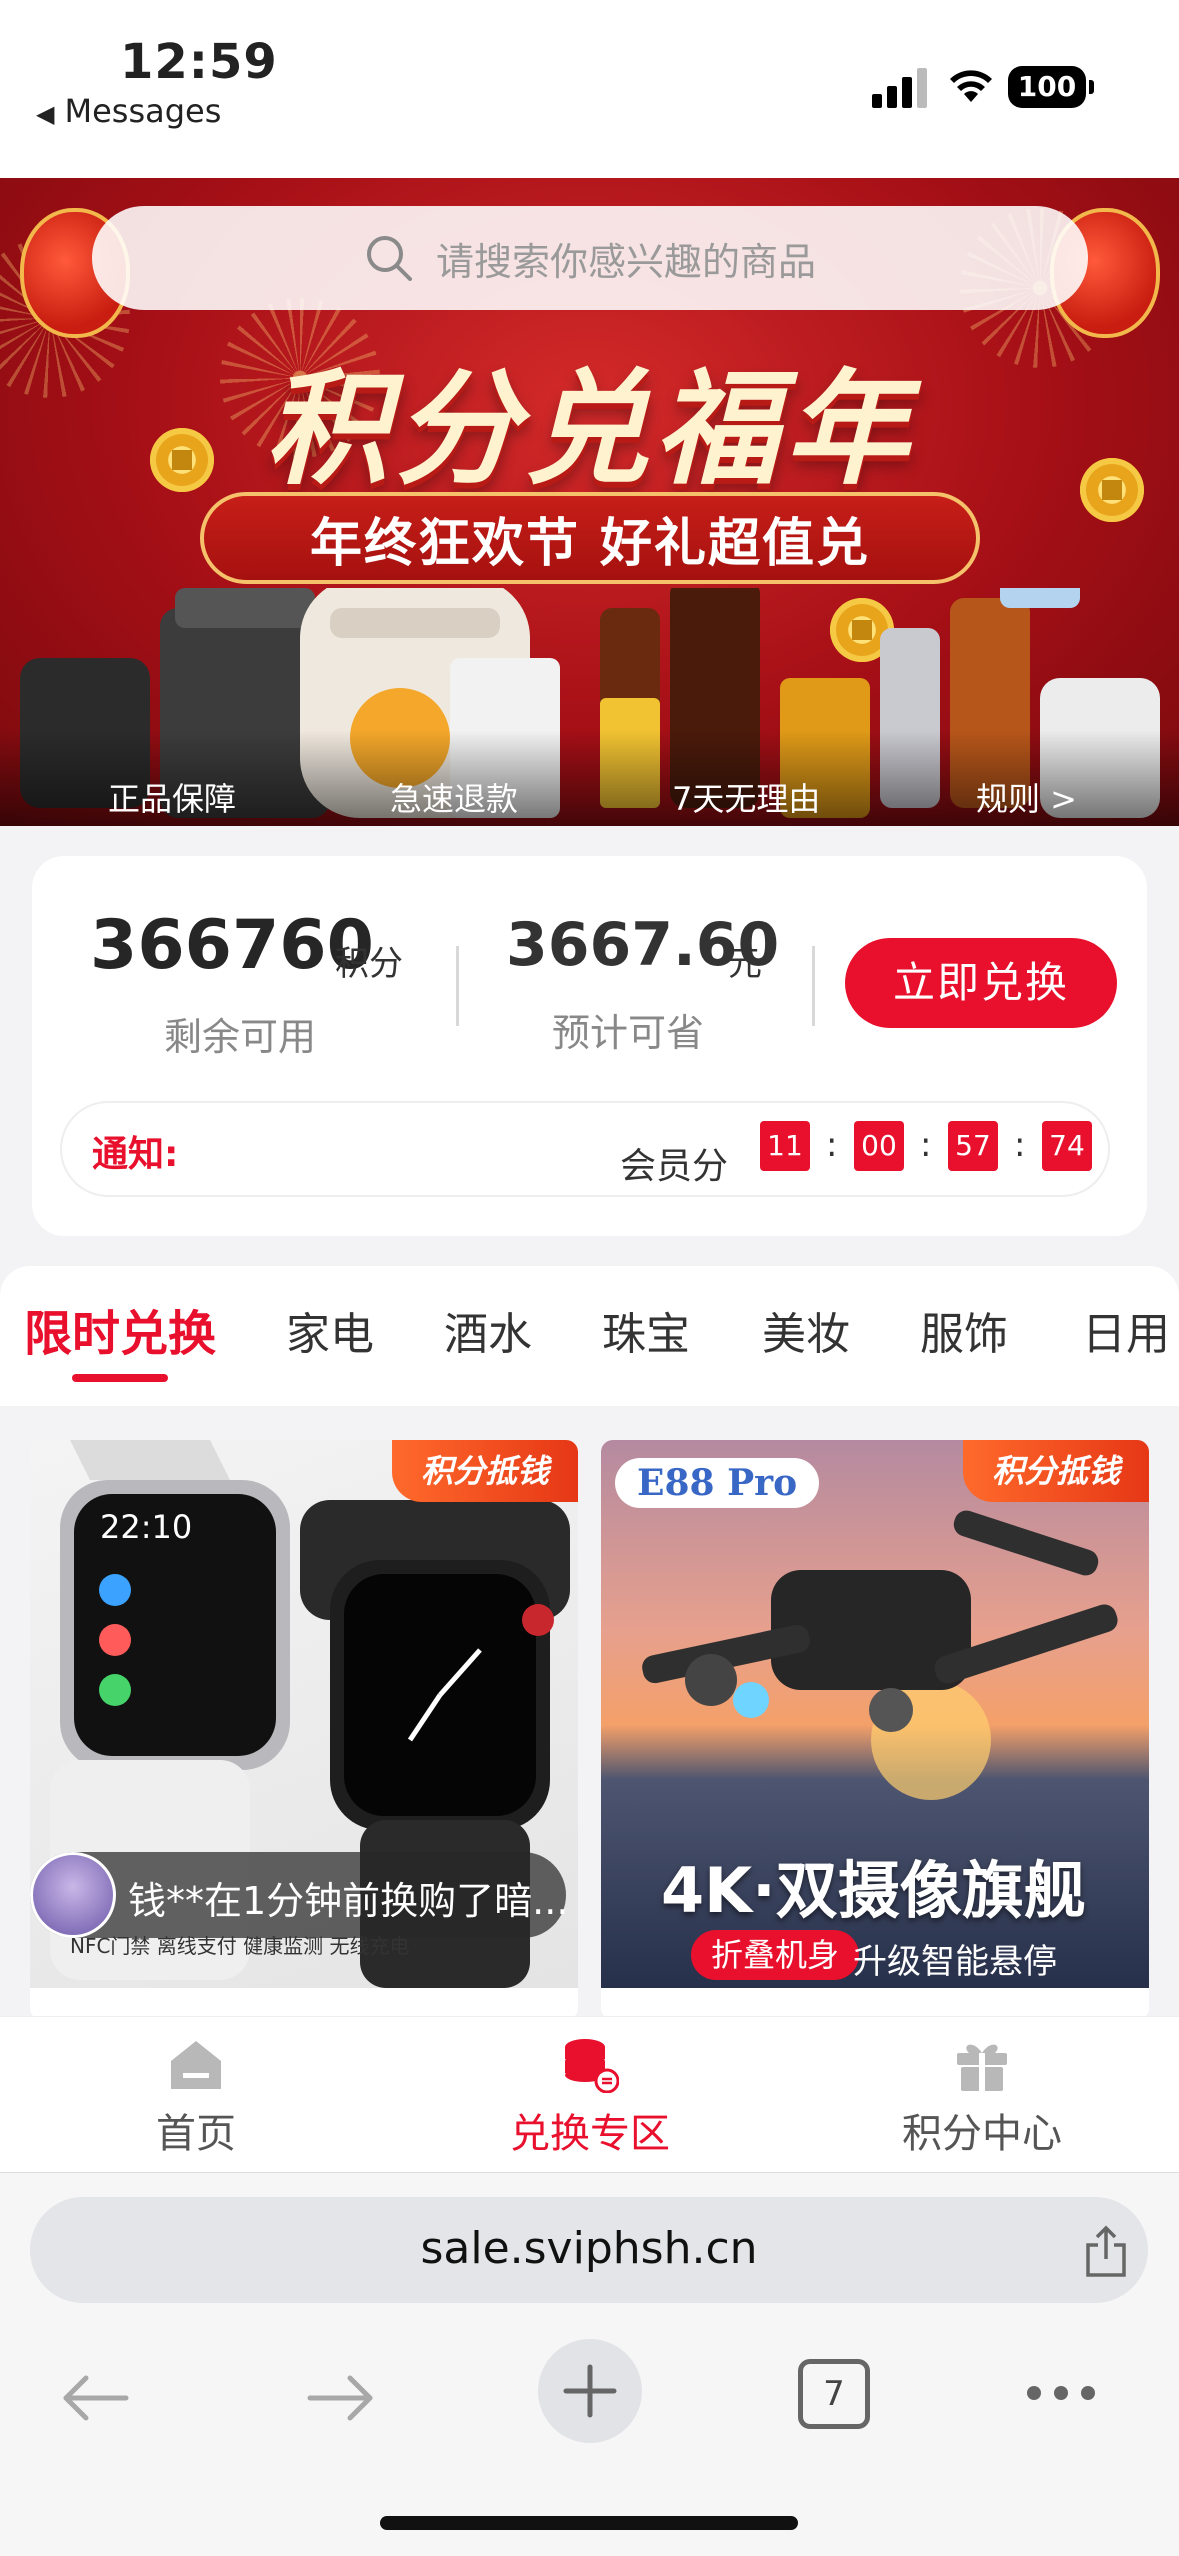 The width and height of the screenshot is (1179, 2556). I want to click on nav-points-center: 积分中心, so click(982, 2098).